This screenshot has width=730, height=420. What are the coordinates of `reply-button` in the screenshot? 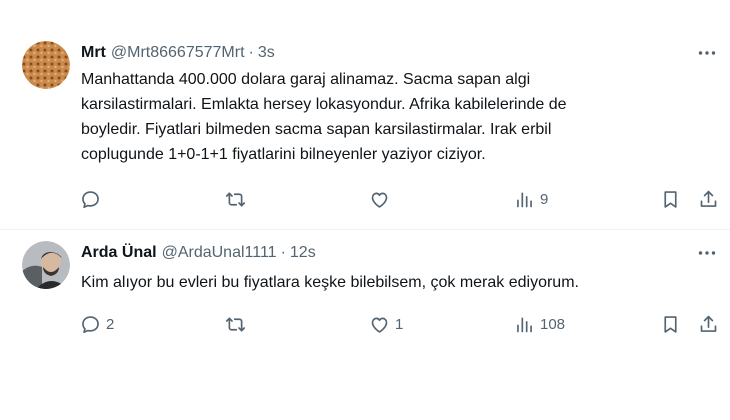 It's located at (93, 199).